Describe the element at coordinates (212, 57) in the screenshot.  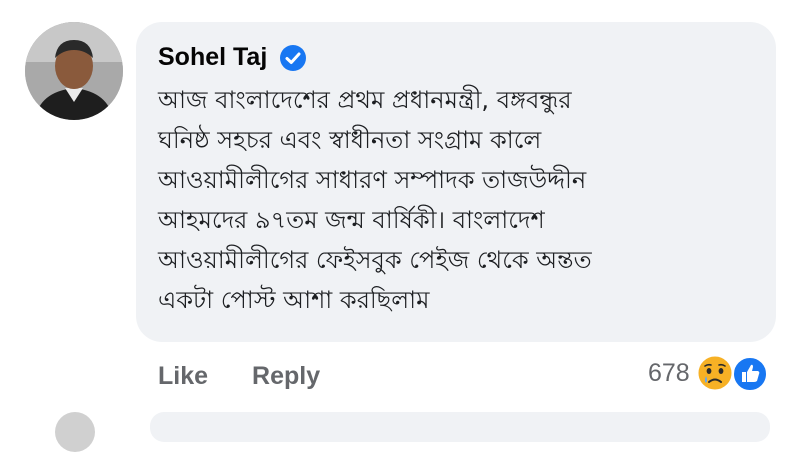
I see `author-name: Sohel Taj` at that location.